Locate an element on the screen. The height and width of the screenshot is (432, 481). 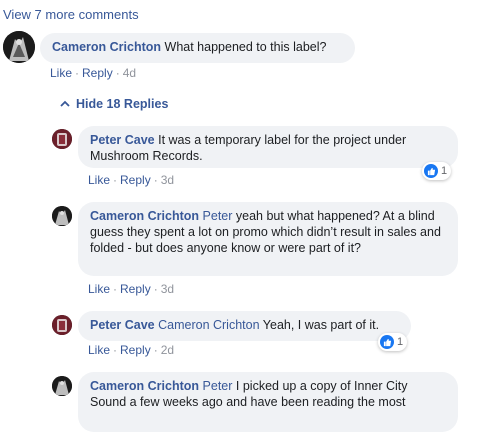
timestamp: 2d is located at coordinates (167, 350).